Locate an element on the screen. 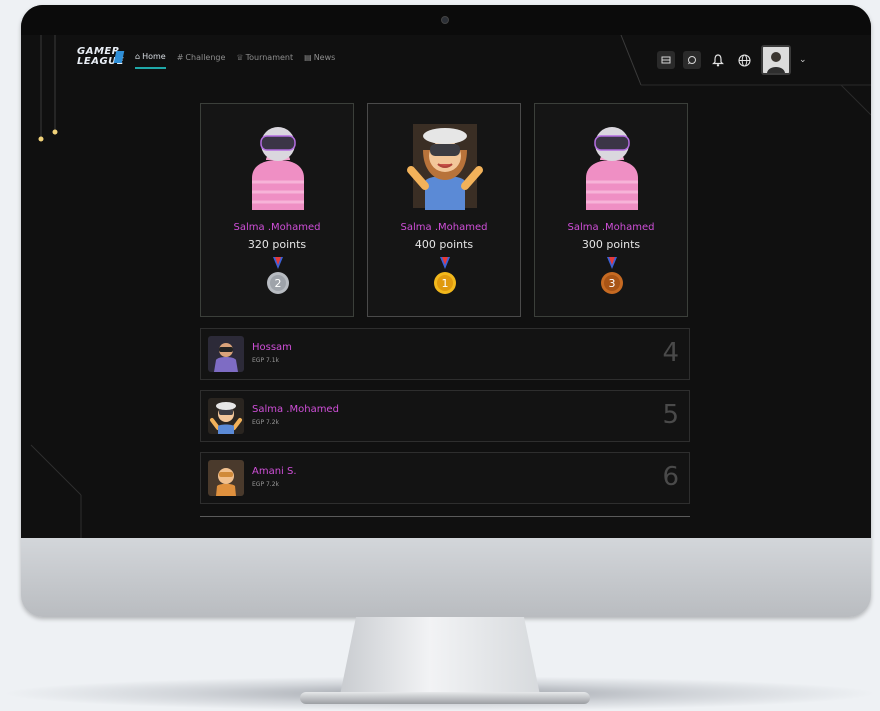 This screenshot has height=711, width=880. chat-icon is located at coordinates (692, 60).